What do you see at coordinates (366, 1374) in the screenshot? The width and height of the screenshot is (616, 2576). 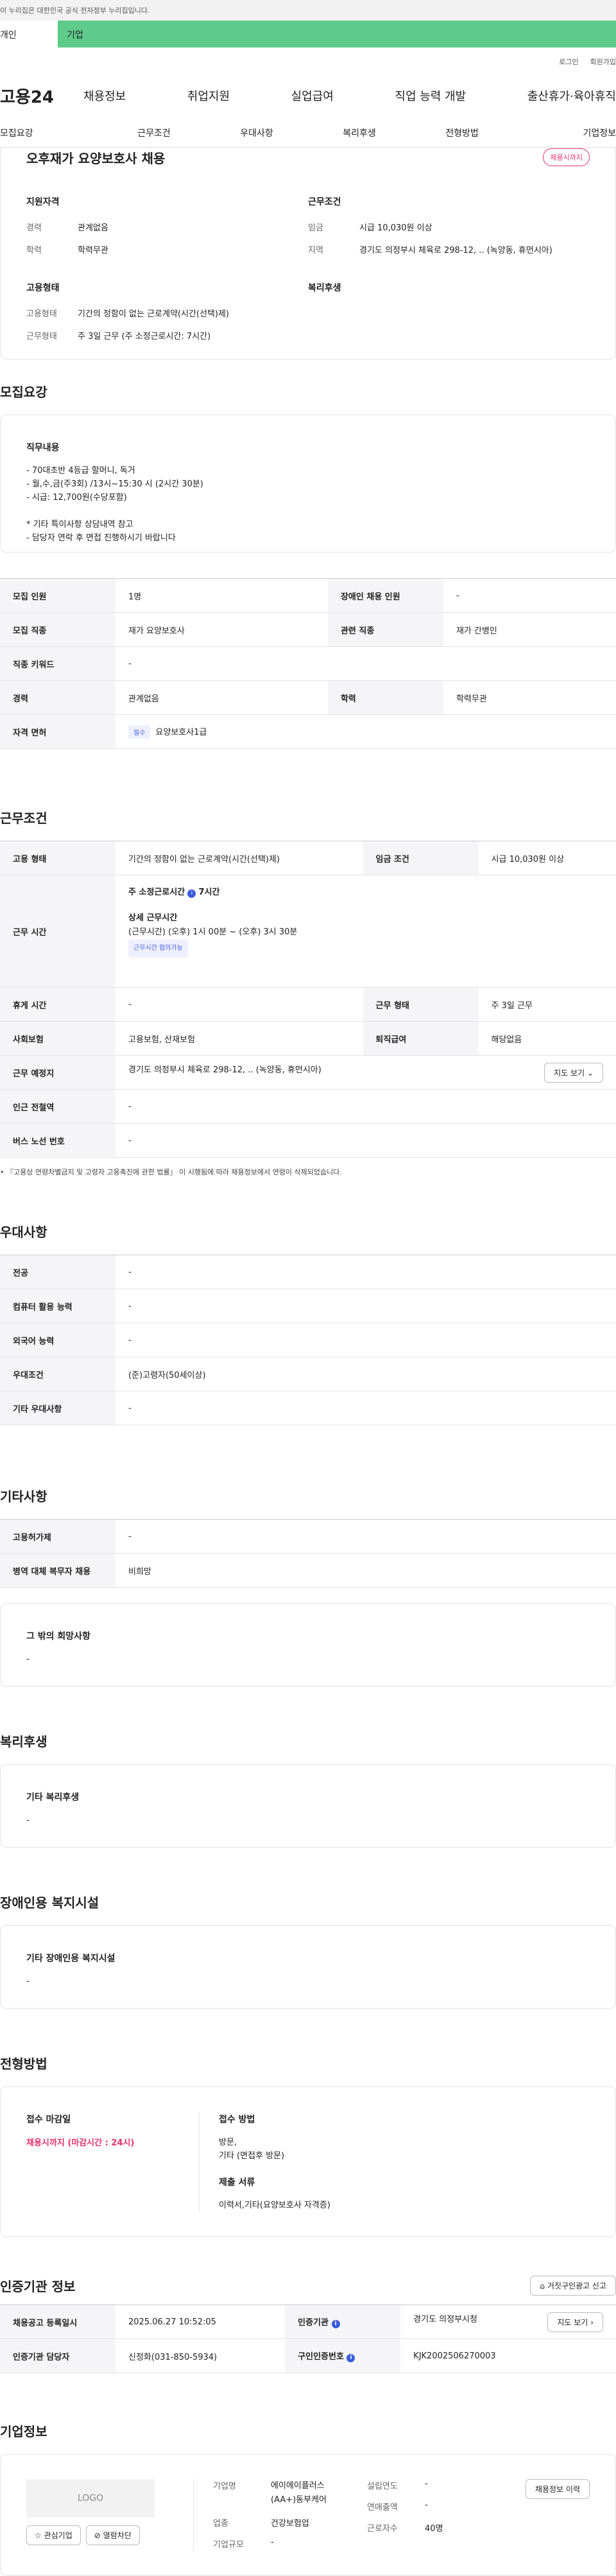 I see `row-value: (준)고령자(50세이상)` at bounding box center [366, 1374].